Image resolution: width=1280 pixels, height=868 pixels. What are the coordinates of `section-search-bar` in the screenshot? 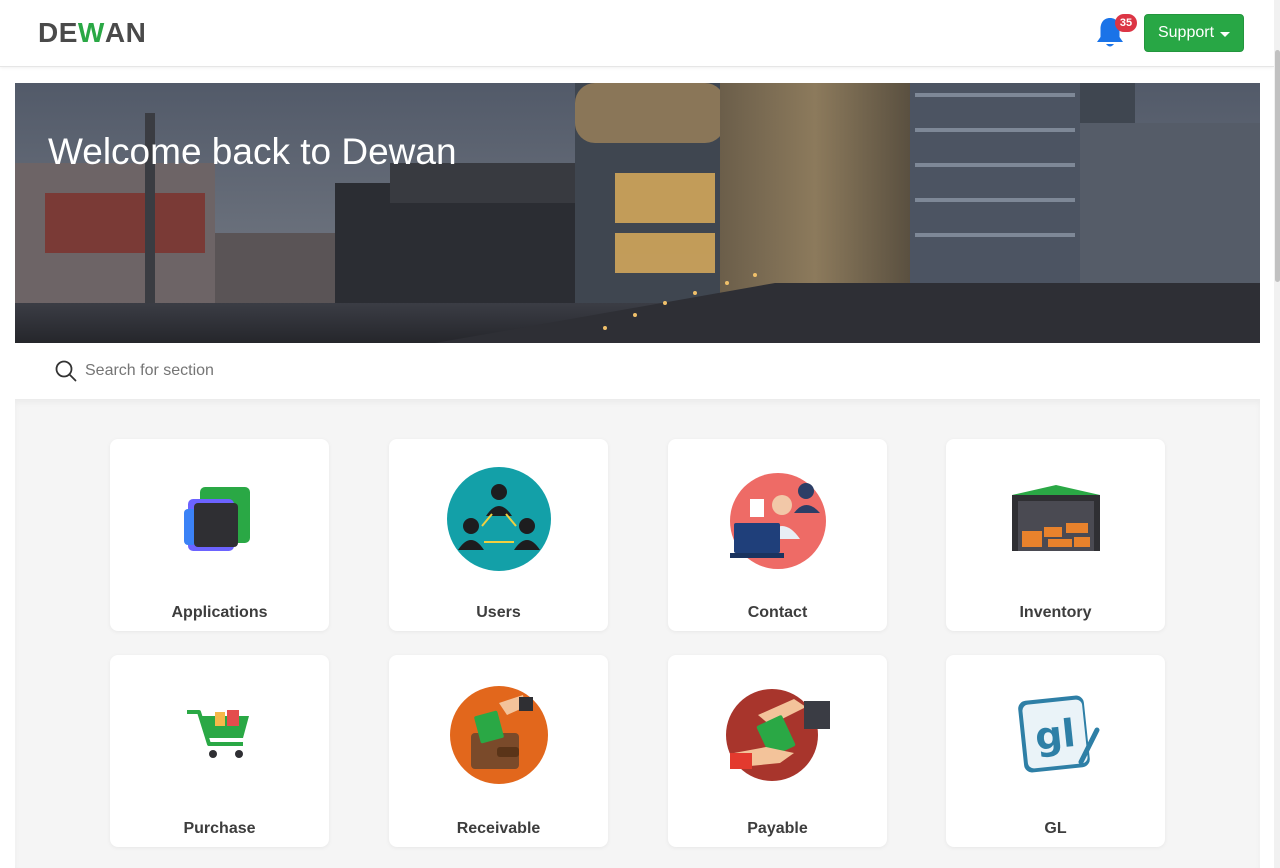 It's located at (637, 371).